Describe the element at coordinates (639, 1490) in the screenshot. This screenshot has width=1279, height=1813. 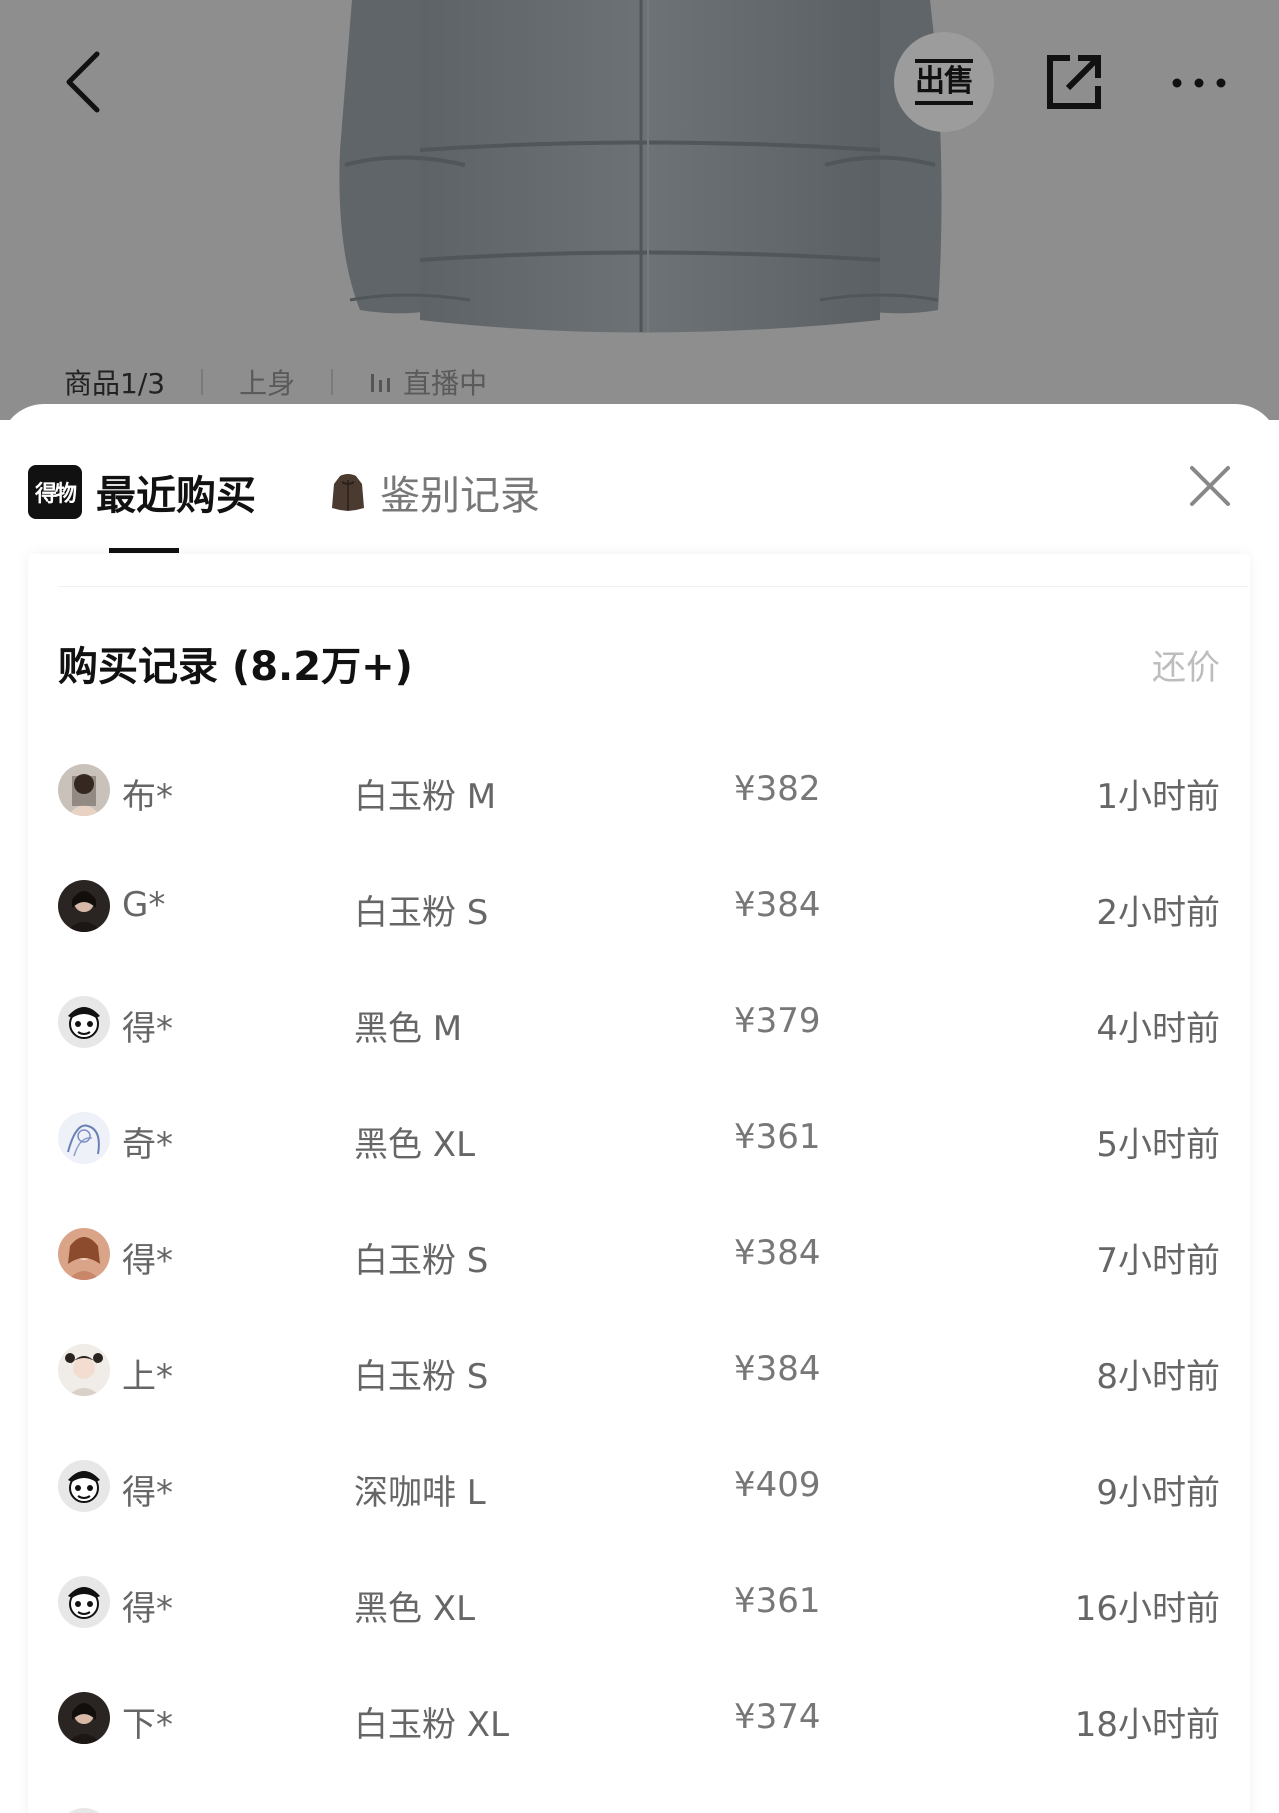
I see `table-row: 得* 深咖啡 L ¥409 9小时前` at that location.